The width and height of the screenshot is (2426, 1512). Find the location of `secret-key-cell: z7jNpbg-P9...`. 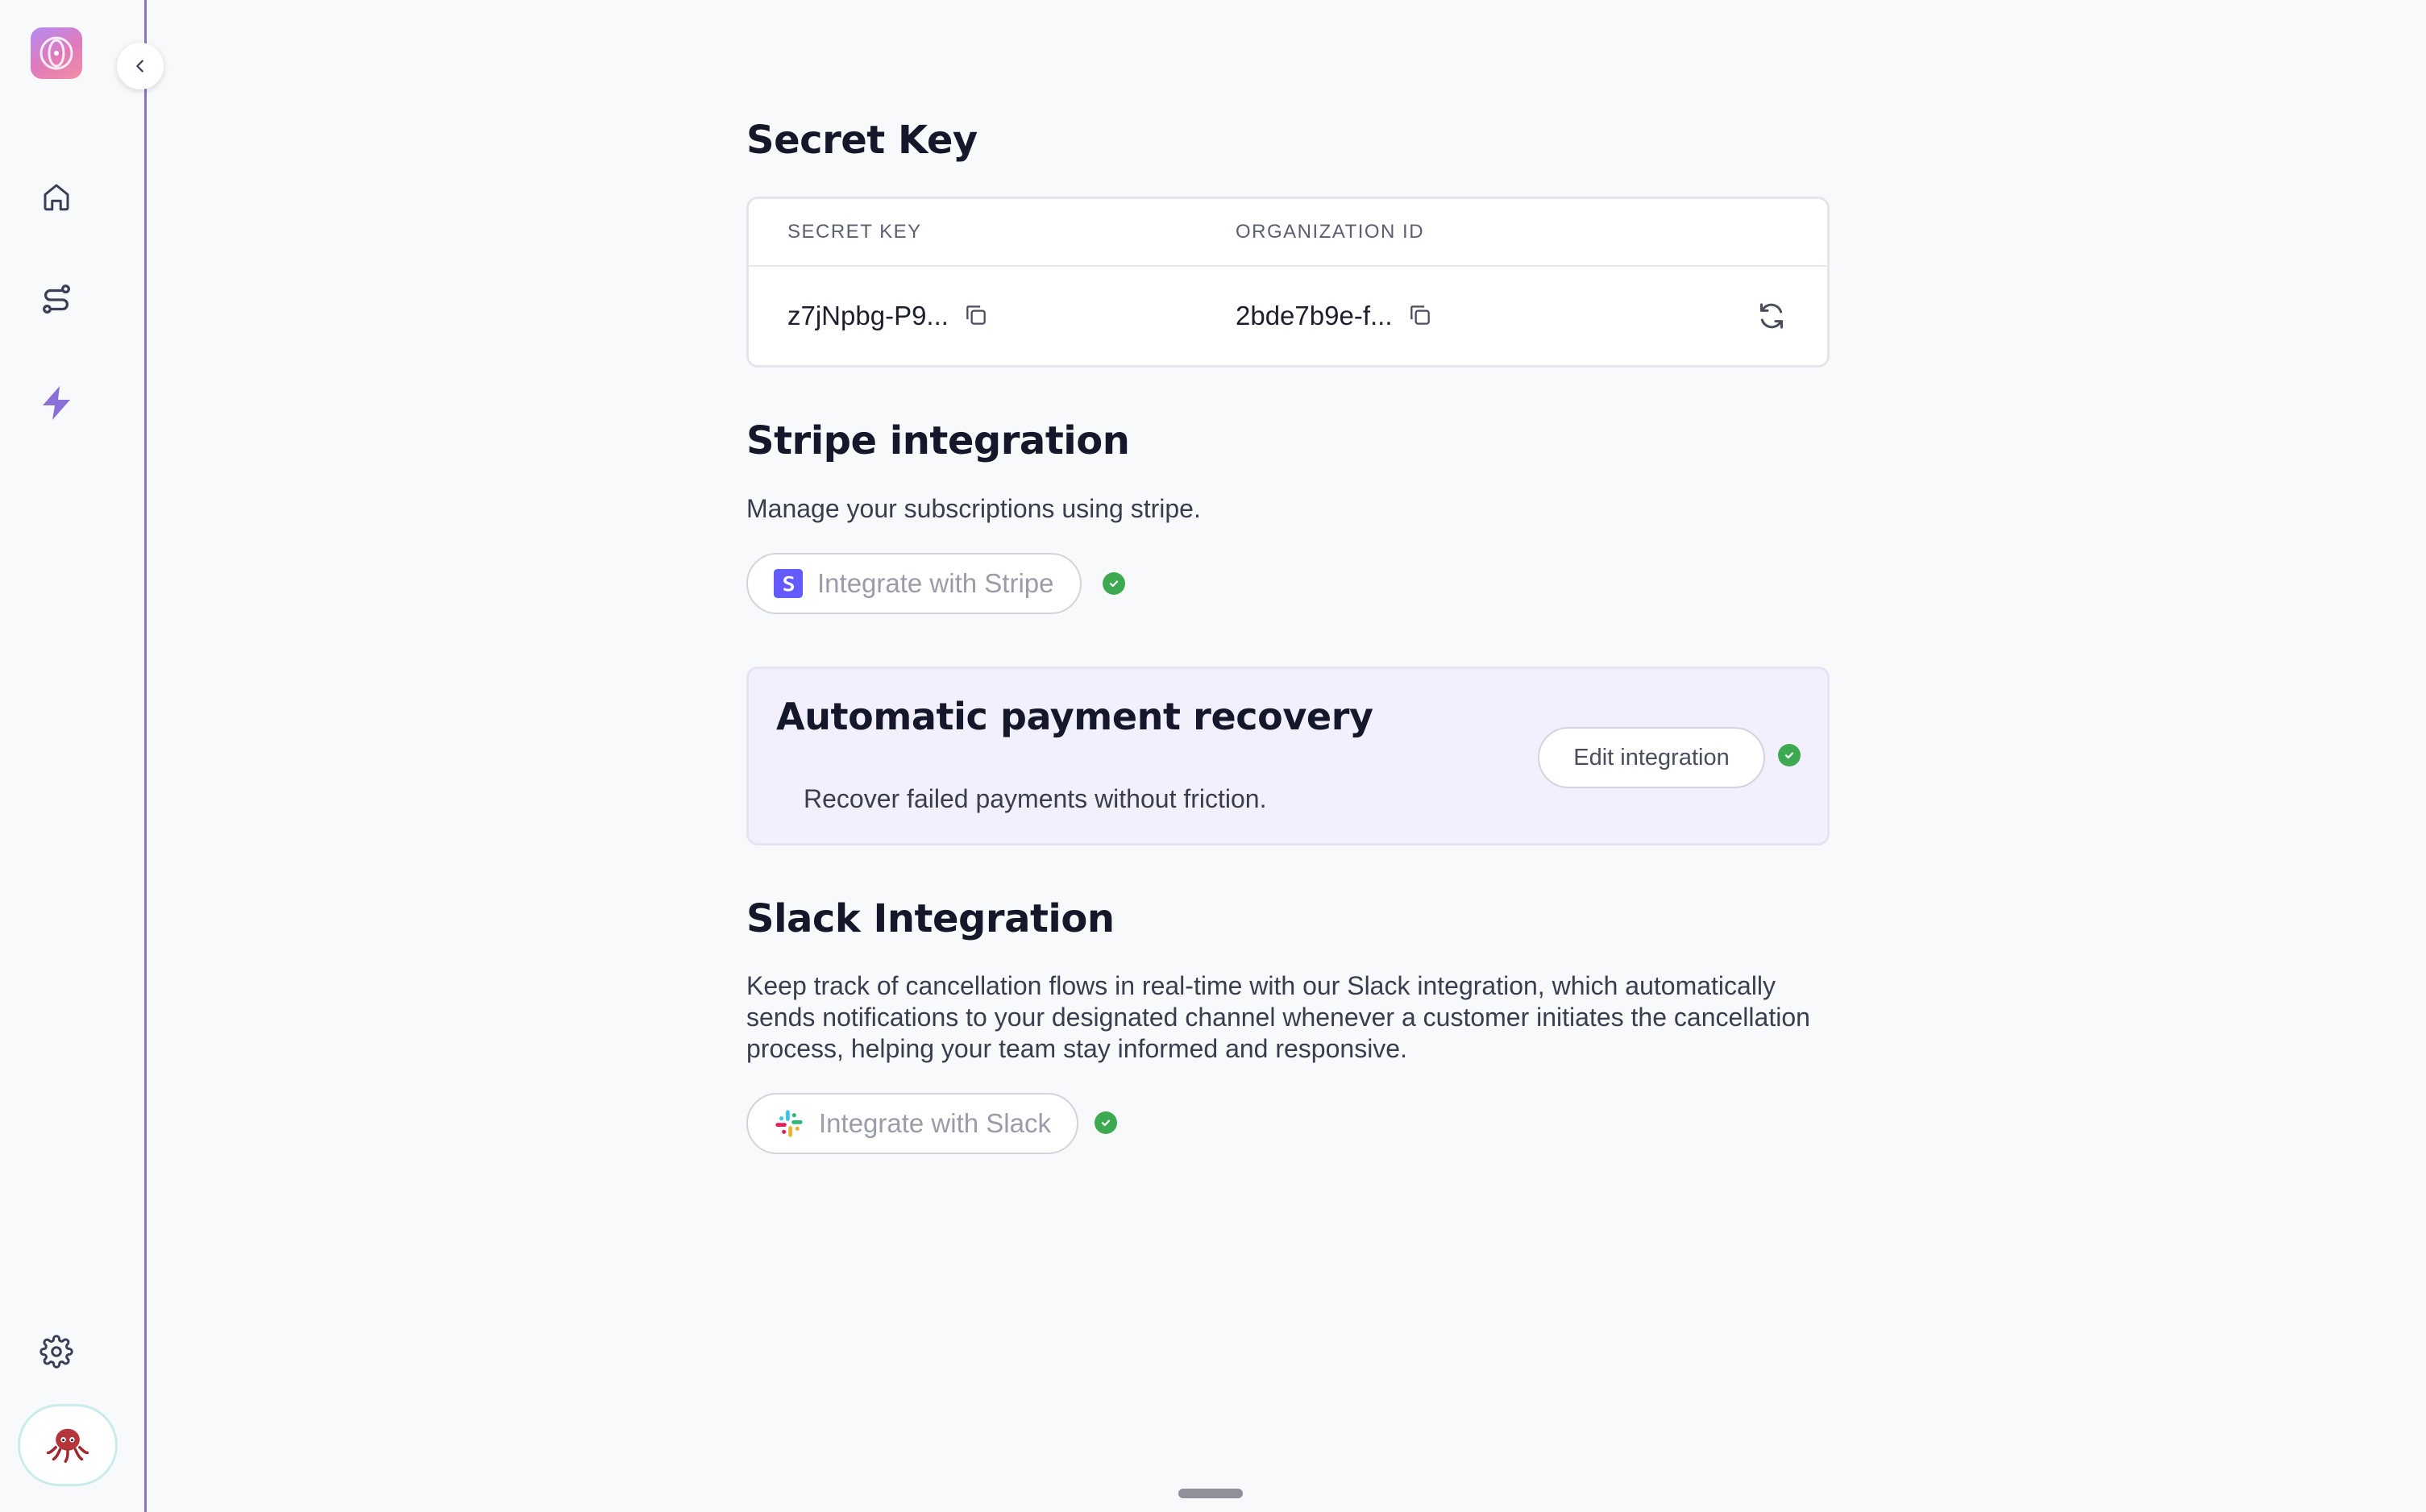

secret-key-cell: z7jNpbg-P9... is located at coordinates (889, 316).